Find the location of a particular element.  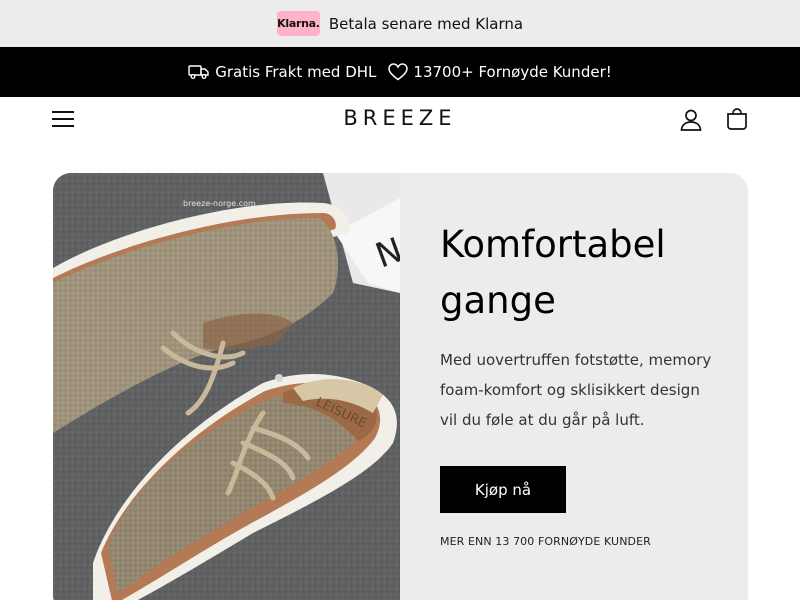

hamburger-menu-icon is located at coordinates (63, 119).